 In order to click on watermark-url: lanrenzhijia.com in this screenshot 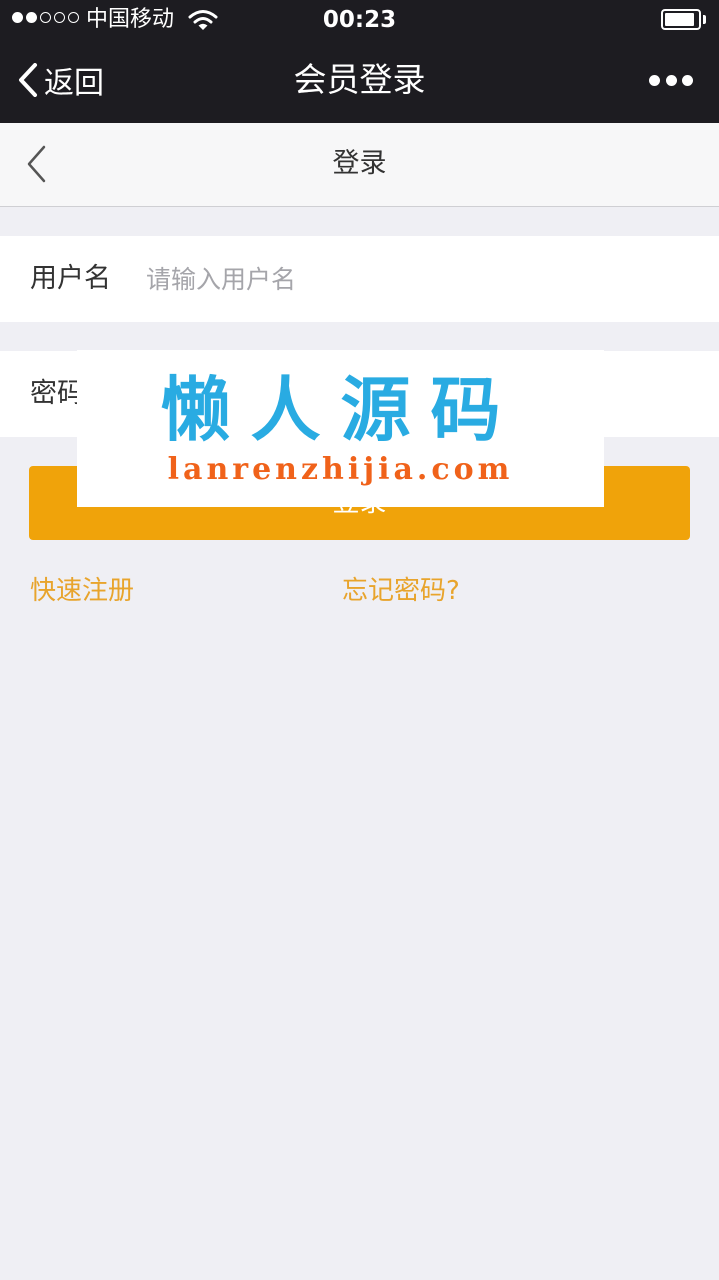, I will do `click(340, 469)`.